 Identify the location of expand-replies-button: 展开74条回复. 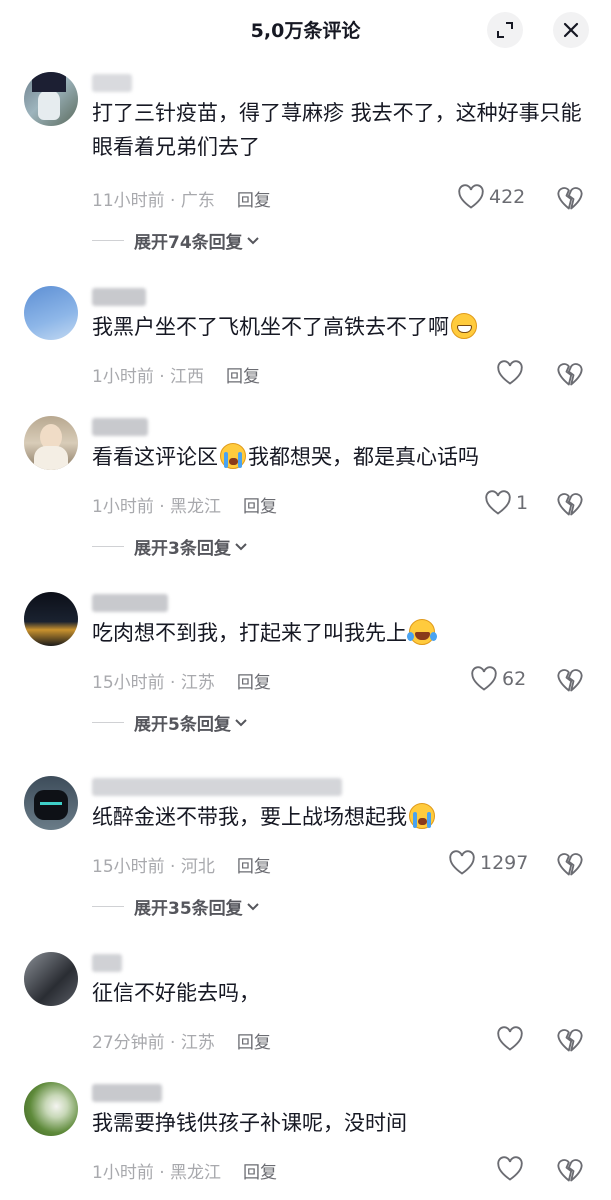
(176, 240).